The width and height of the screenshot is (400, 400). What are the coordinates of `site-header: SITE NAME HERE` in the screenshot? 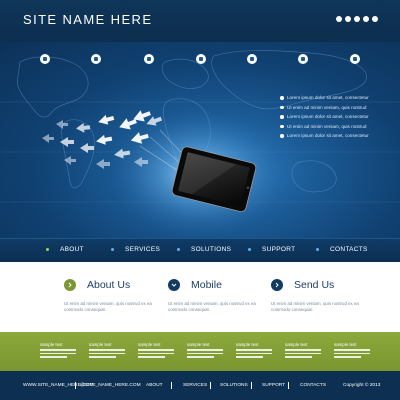 It's located at (200, 21).